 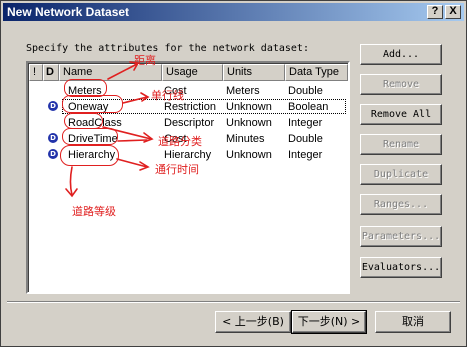 What do you see at coordinates (180, 141) in the screenshot?
I see `annotation-road-class: 道路分类` at bounding box center [180, 141].